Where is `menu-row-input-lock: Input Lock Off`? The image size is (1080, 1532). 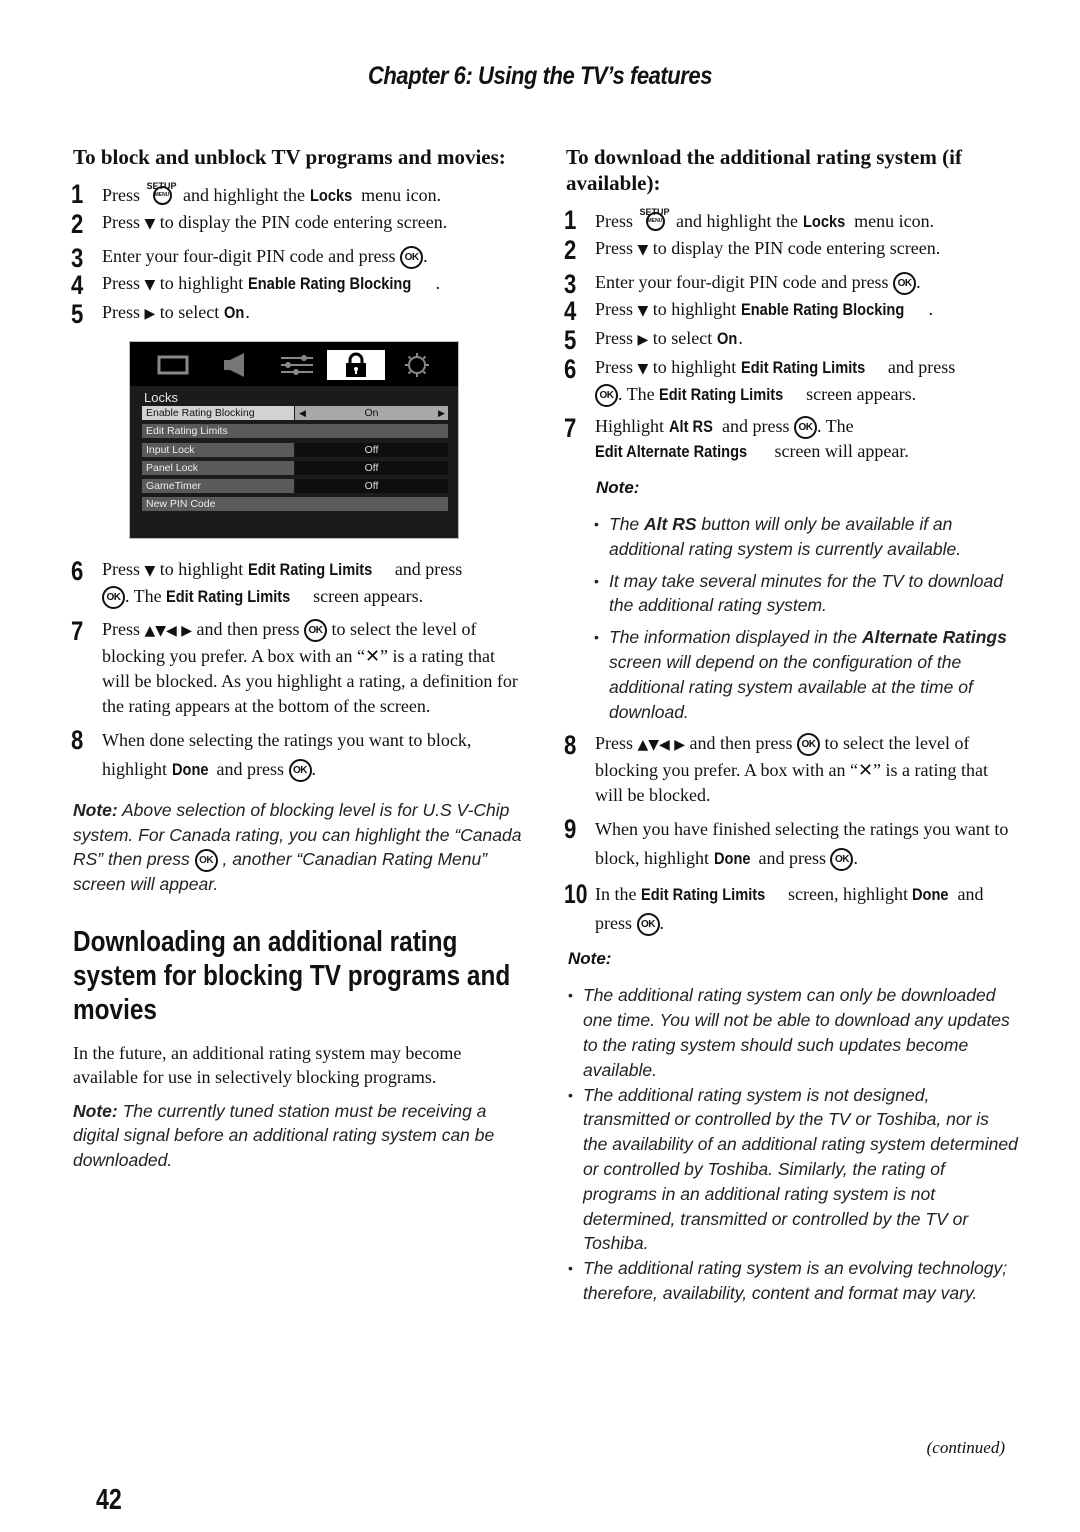
menu-row-input-lock: Input Lock Off is located at coordinates (295, 450).